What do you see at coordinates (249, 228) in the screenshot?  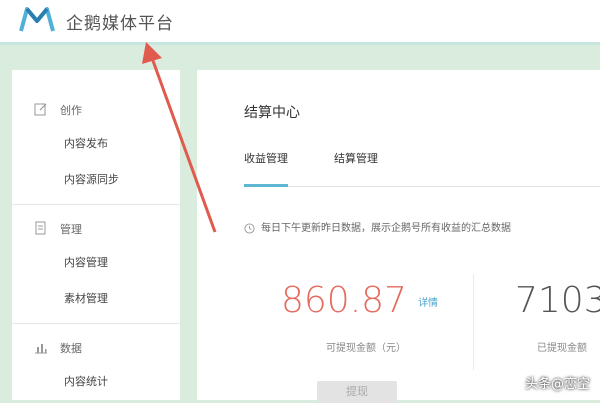 I see `clock-icon` at bounding box center [249, 228].